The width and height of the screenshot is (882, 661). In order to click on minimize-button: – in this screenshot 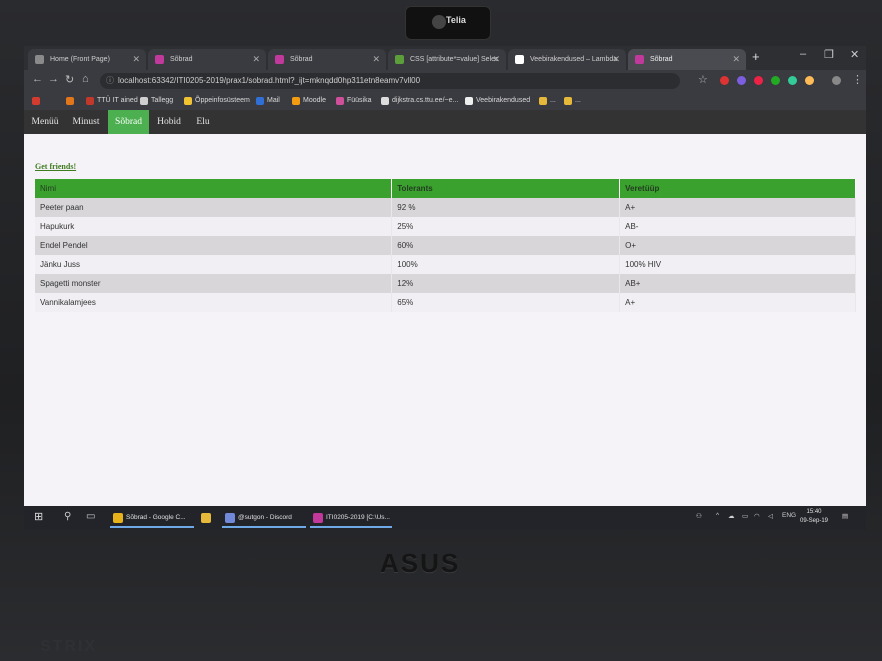, I will do `click(803, 54)`.